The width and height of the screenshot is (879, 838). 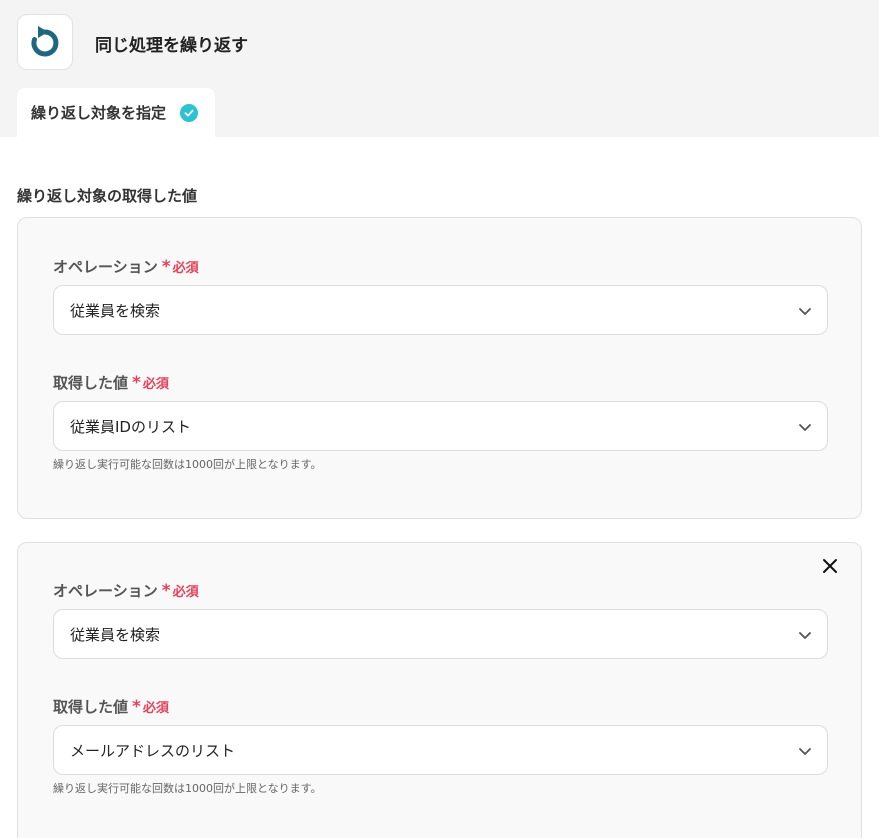 I want to click on section-title: 繰り返し対象の取得した値, so click(x=107, y=196).